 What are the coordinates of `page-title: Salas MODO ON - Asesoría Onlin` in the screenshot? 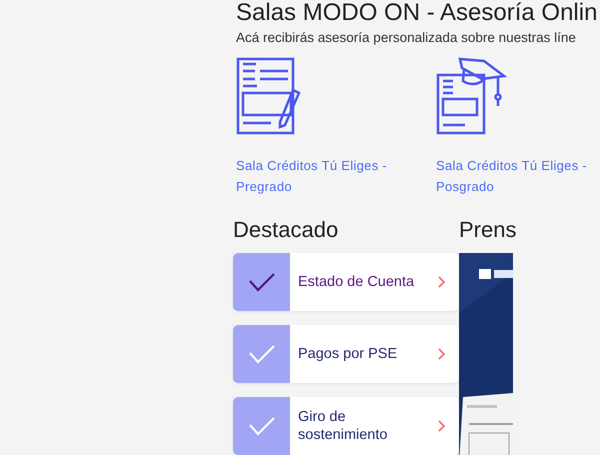 It's located at (417, 13).